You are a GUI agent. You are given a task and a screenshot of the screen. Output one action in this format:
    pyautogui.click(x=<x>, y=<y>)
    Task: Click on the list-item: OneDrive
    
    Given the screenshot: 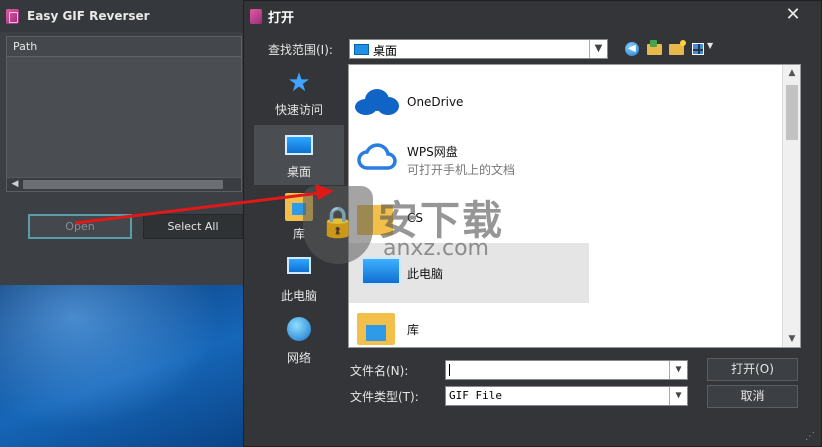 What is the action you would take?
    pyautogui.click(x=565, y=101)
    